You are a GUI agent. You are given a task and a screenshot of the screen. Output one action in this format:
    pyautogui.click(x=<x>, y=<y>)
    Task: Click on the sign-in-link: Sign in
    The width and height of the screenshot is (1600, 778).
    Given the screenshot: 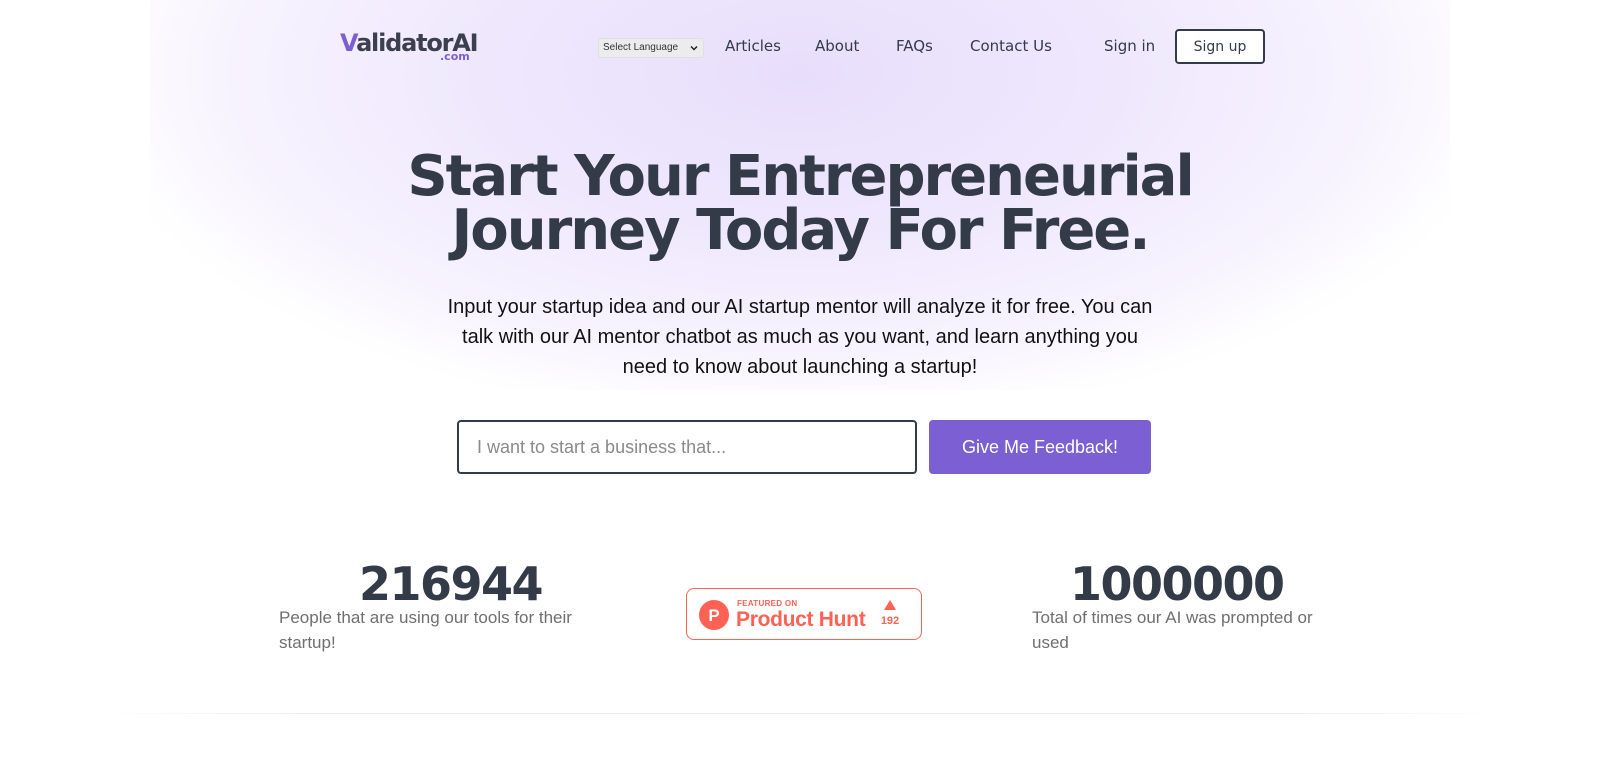 What is the action you would take?
    pyautogui.click(x=1129, y=46)
    